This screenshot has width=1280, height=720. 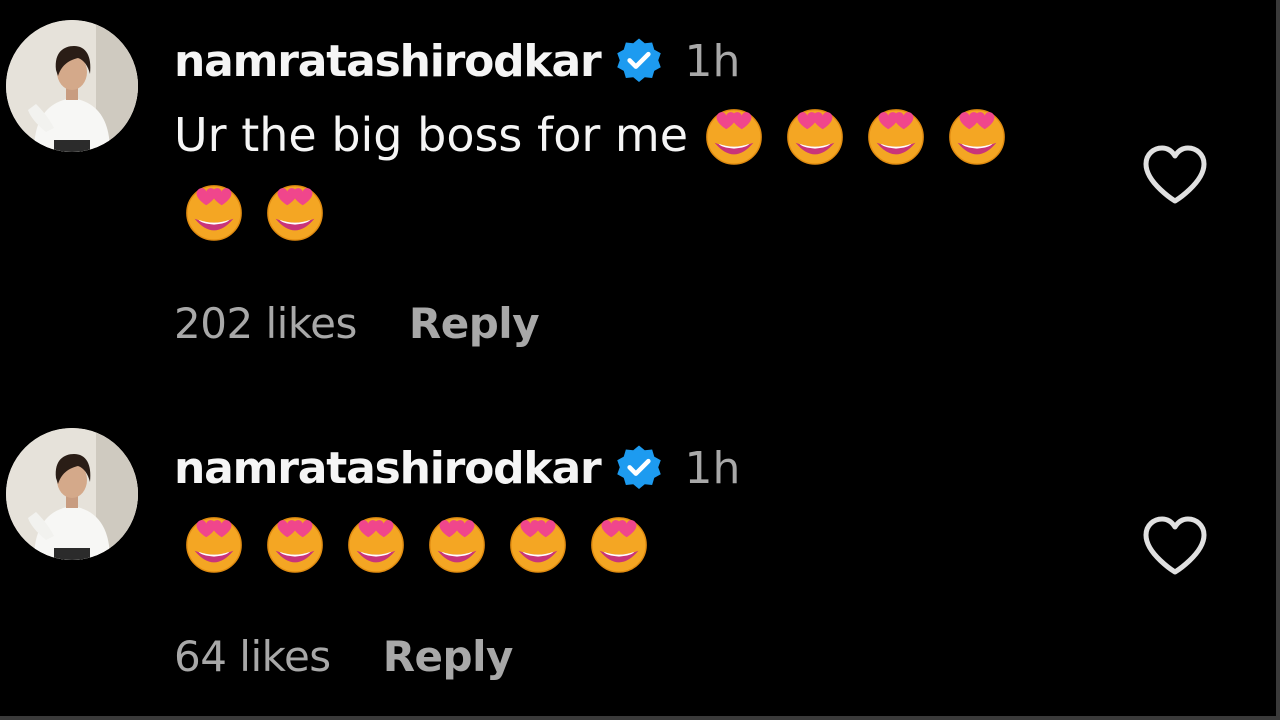 I want to click on comment-text-line-1: Ur the big boss for me, so click(x=591, y=135).